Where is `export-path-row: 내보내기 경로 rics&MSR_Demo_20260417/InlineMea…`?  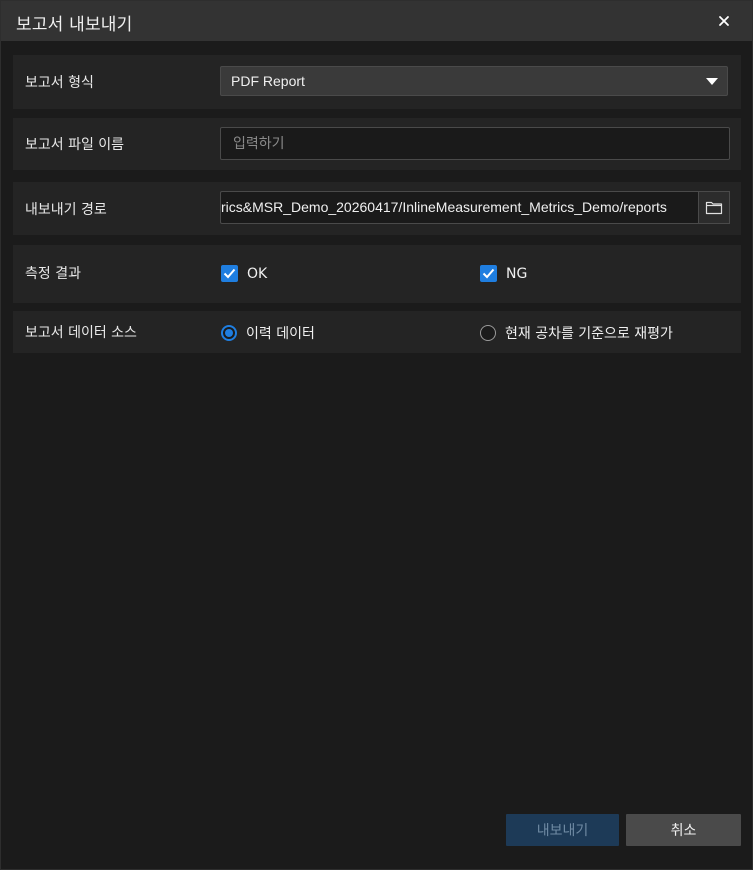
export-path-row: 내보내기 경로 rics&MSR_Demo_20260417/InlineMea… is located at coordinates (377, 208).